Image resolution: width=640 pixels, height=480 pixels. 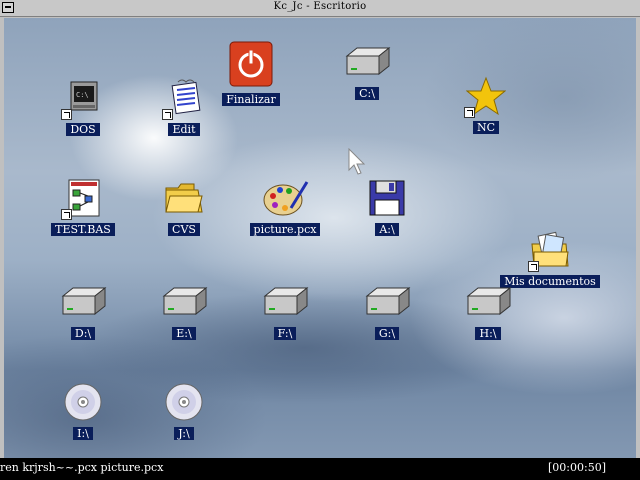 I want to click on desktop-icon-drive-j: J:\, so click(x=184, y=411).